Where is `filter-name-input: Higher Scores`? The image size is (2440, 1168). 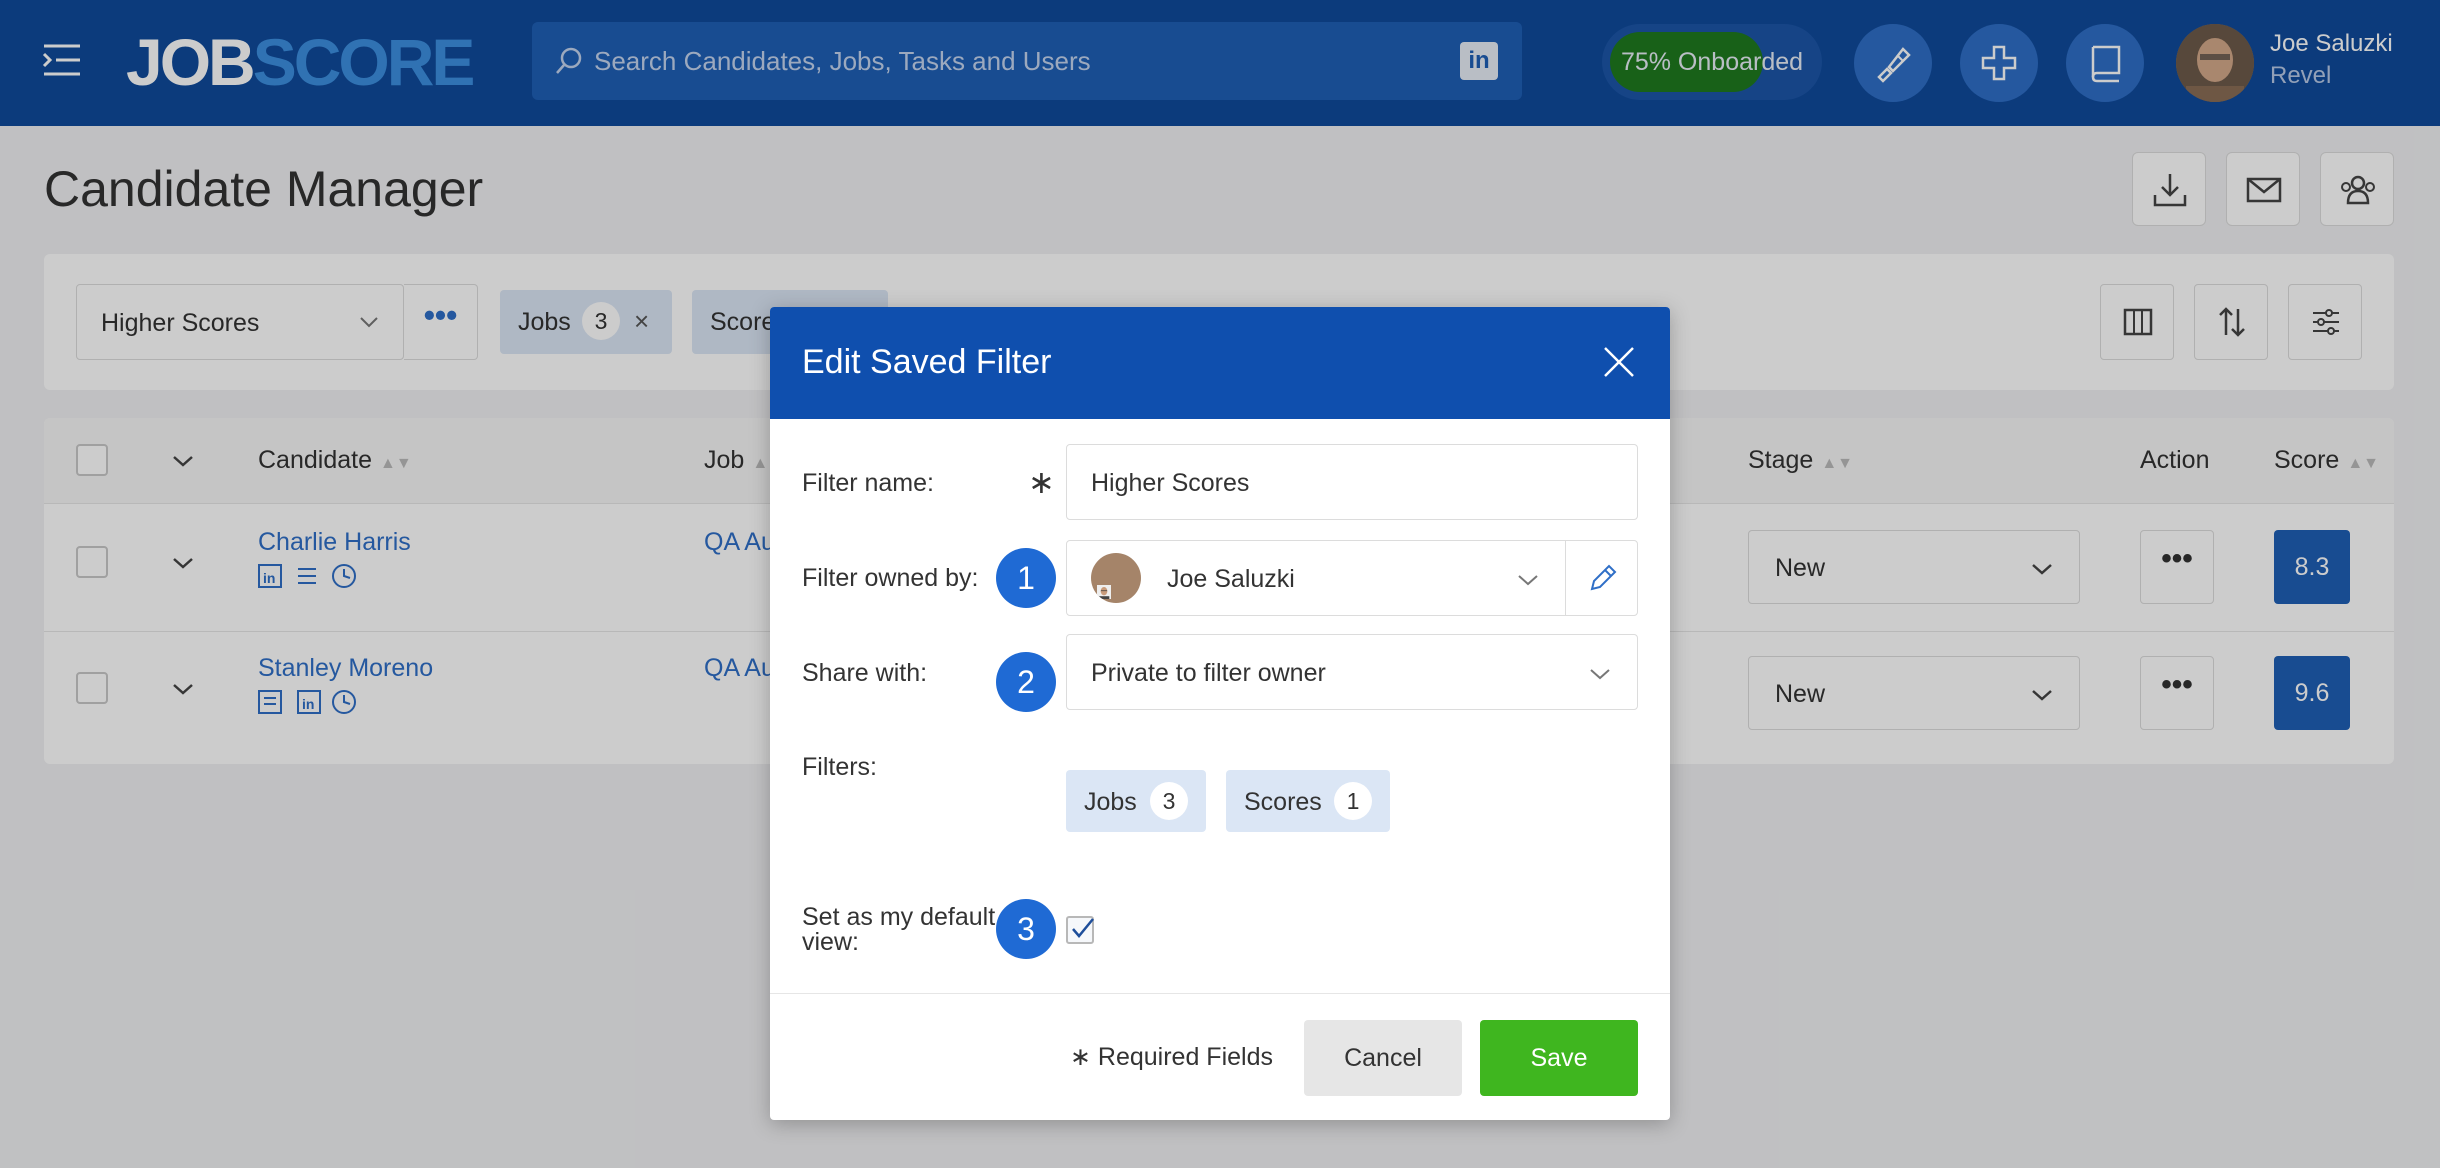
filter-name-input: Higher Scores is located at coordinates (1352, 482).